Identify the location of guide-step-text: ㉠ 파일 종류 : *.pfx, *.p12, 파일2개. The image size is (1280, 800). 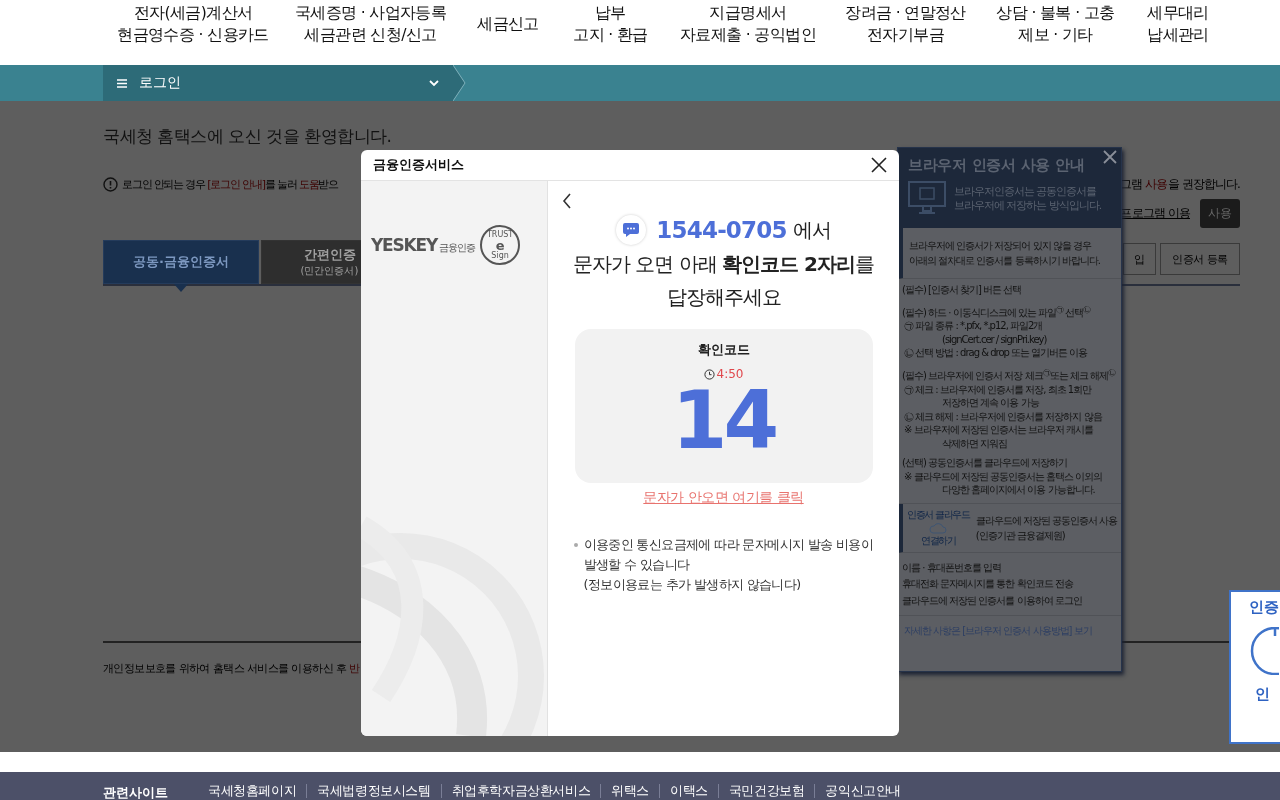
(973, 326).